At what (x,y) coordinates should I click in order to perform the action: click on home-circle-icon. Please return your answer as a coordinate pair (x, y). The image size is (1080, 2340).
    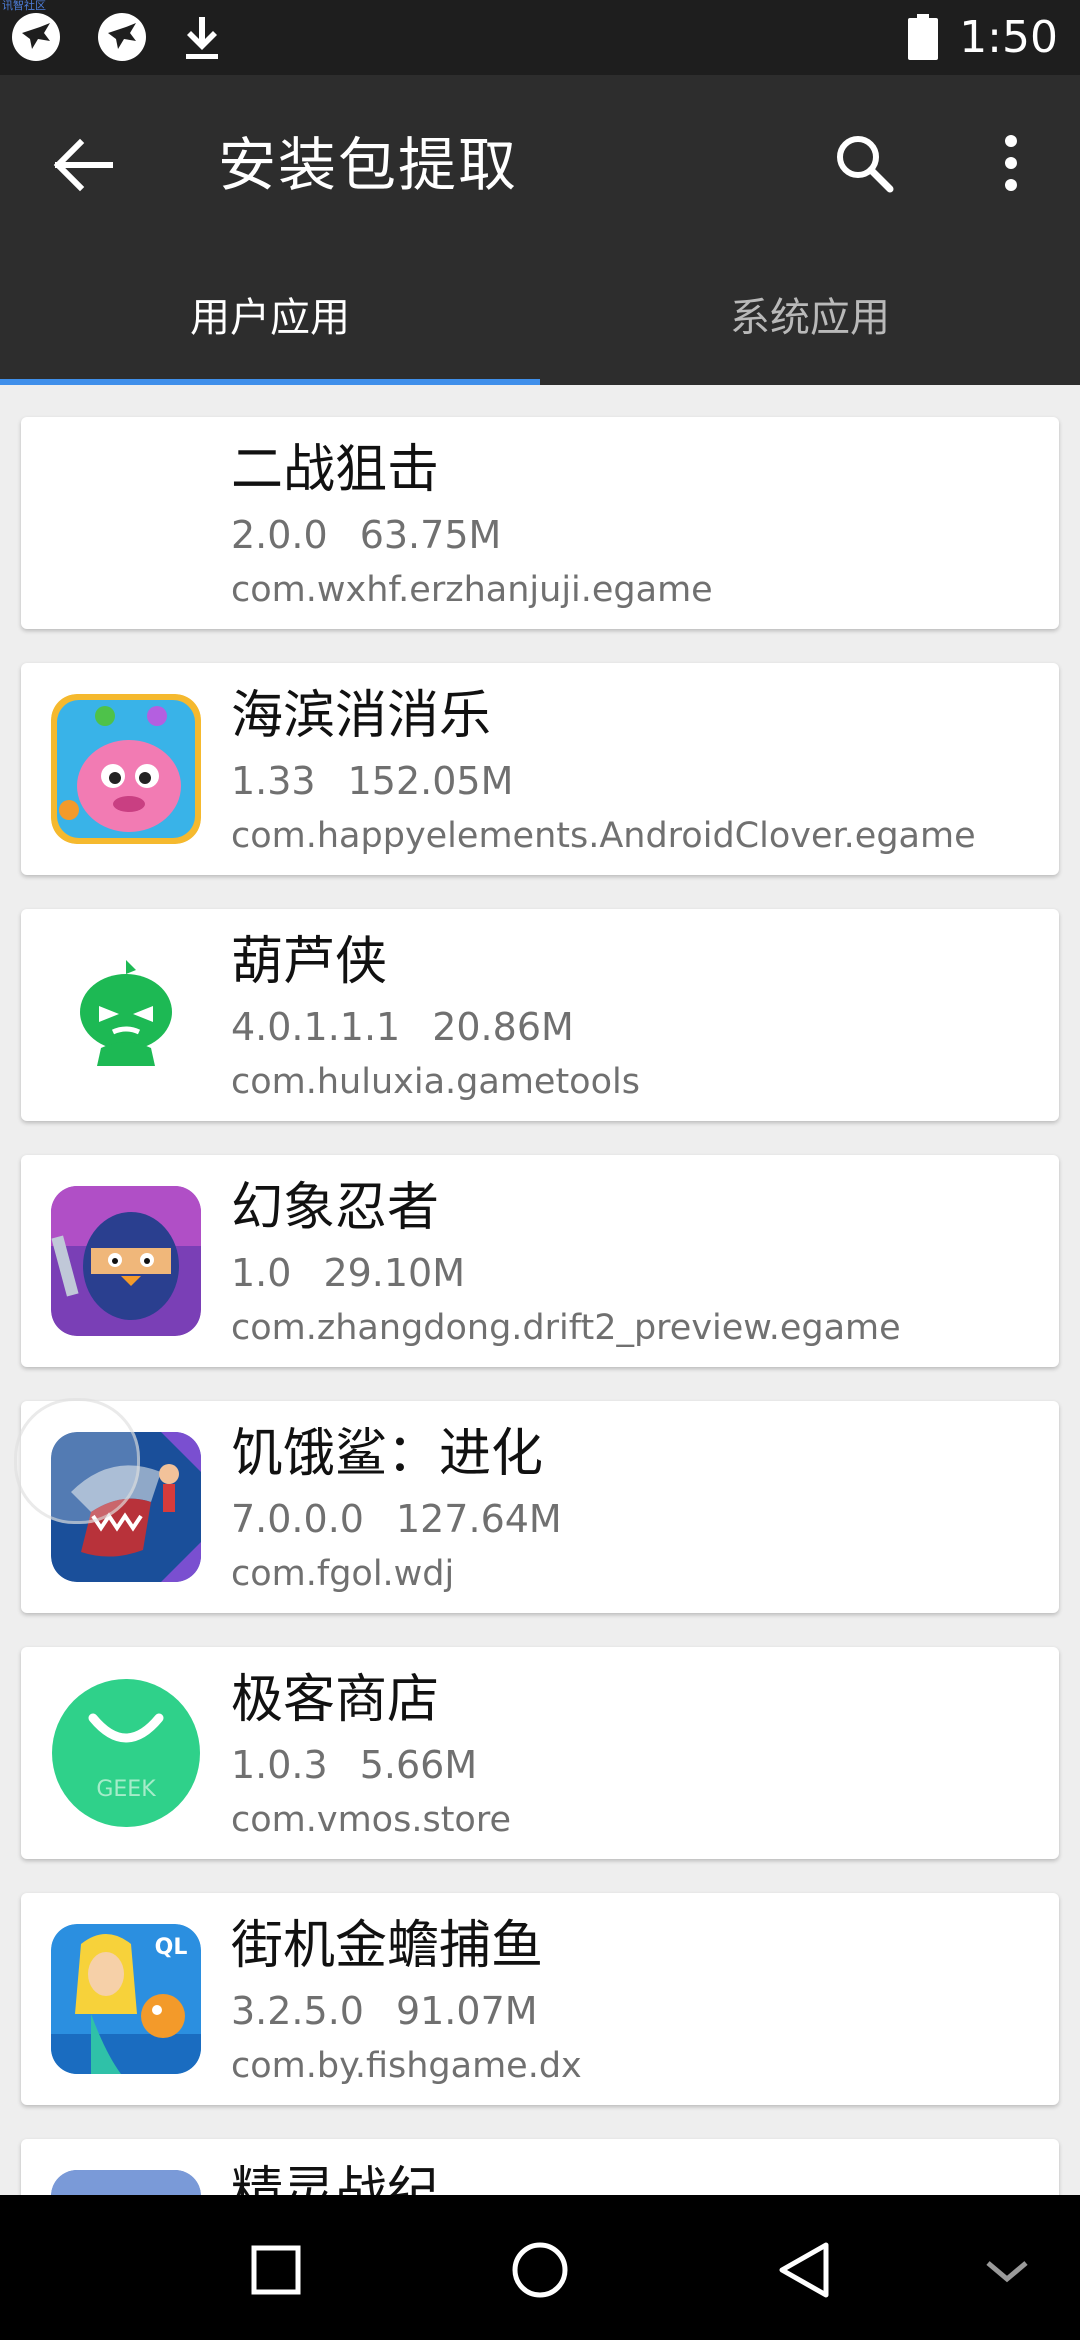
    Looking at the image, I should click on (540, 2270).